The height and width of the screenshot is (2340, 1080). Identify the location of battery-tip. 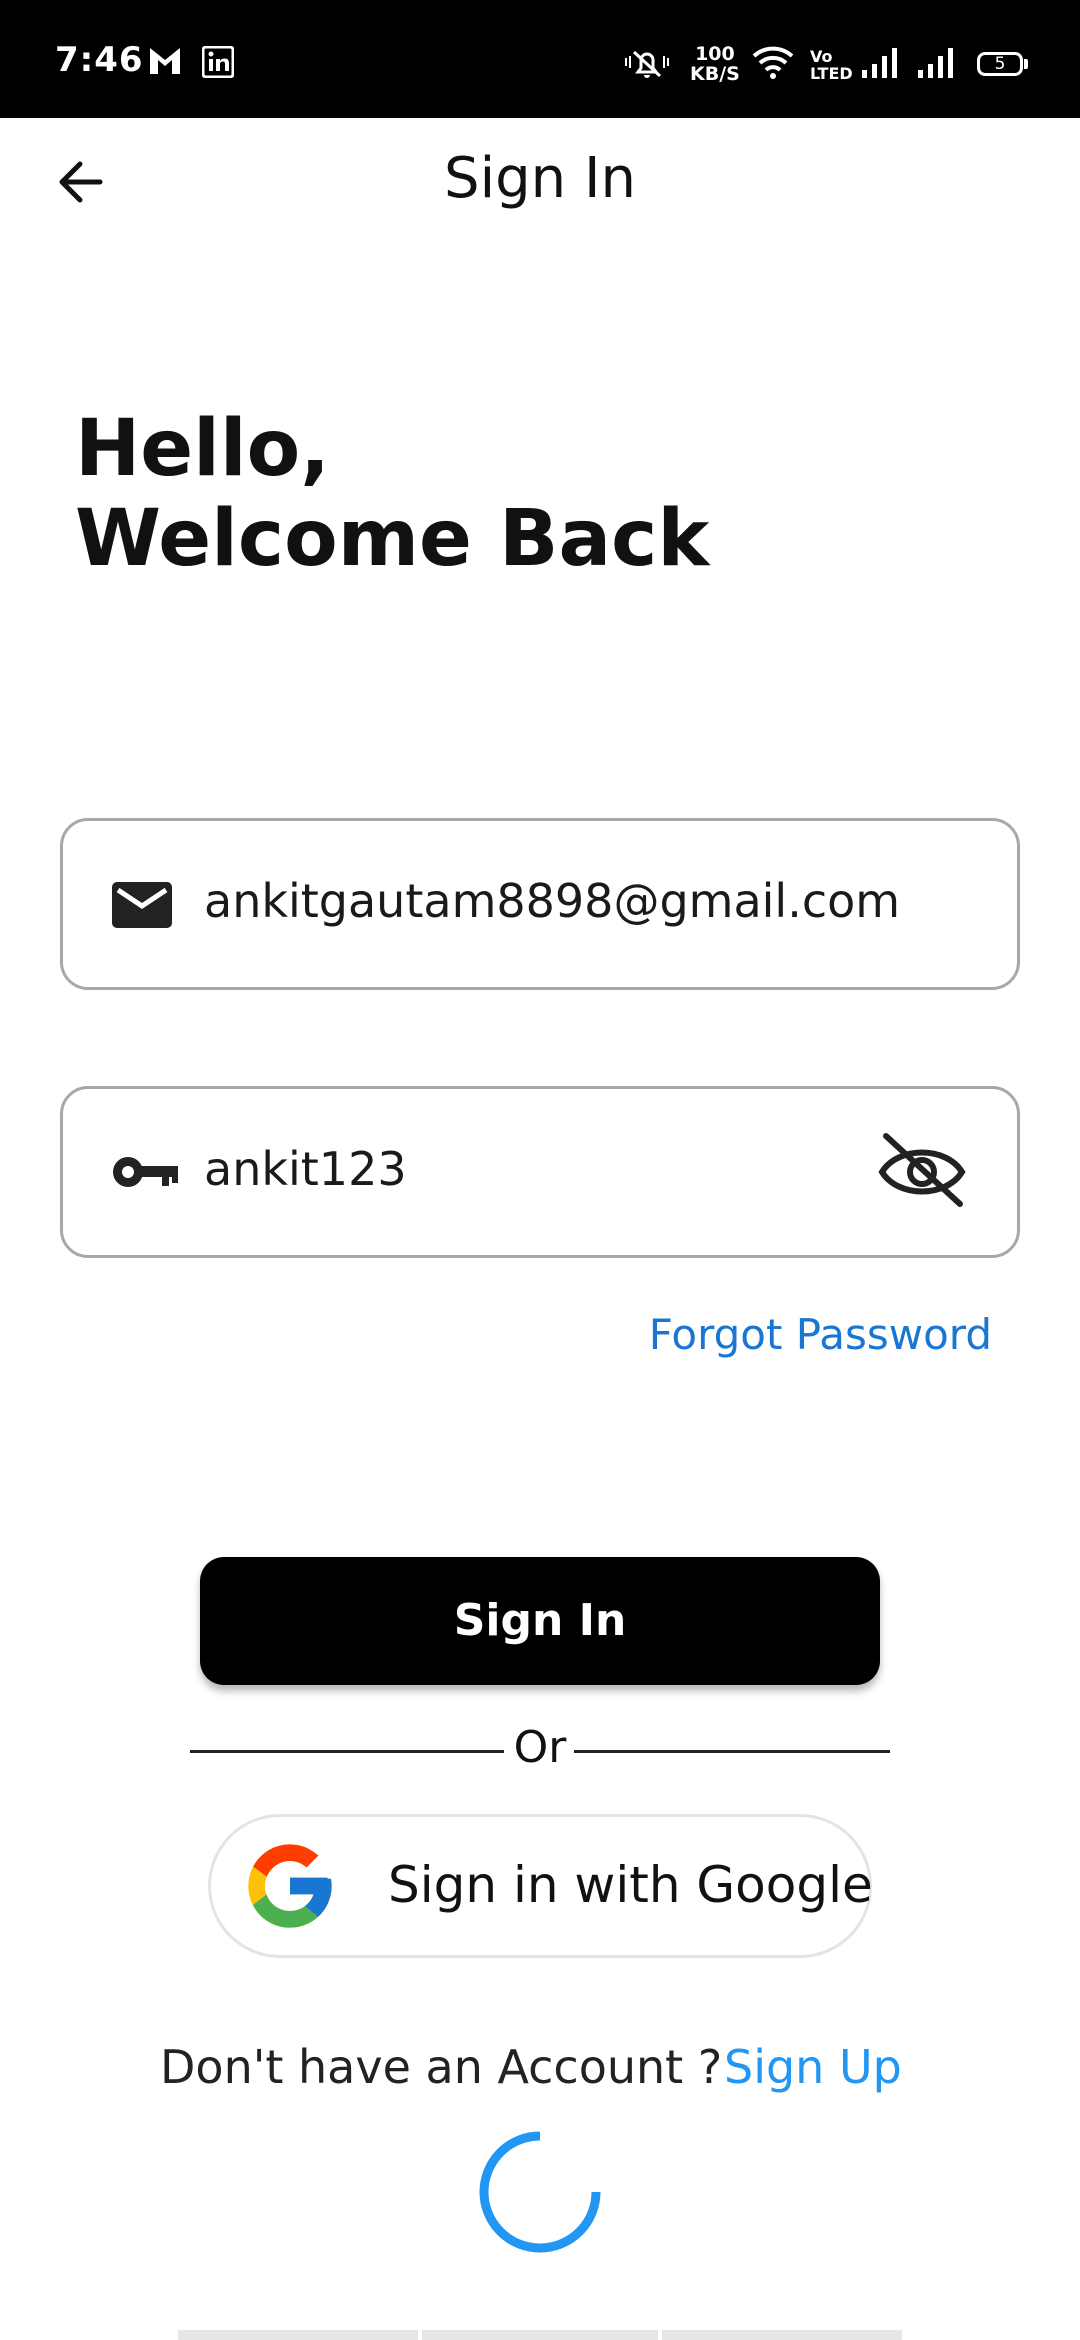
(1026, 64).